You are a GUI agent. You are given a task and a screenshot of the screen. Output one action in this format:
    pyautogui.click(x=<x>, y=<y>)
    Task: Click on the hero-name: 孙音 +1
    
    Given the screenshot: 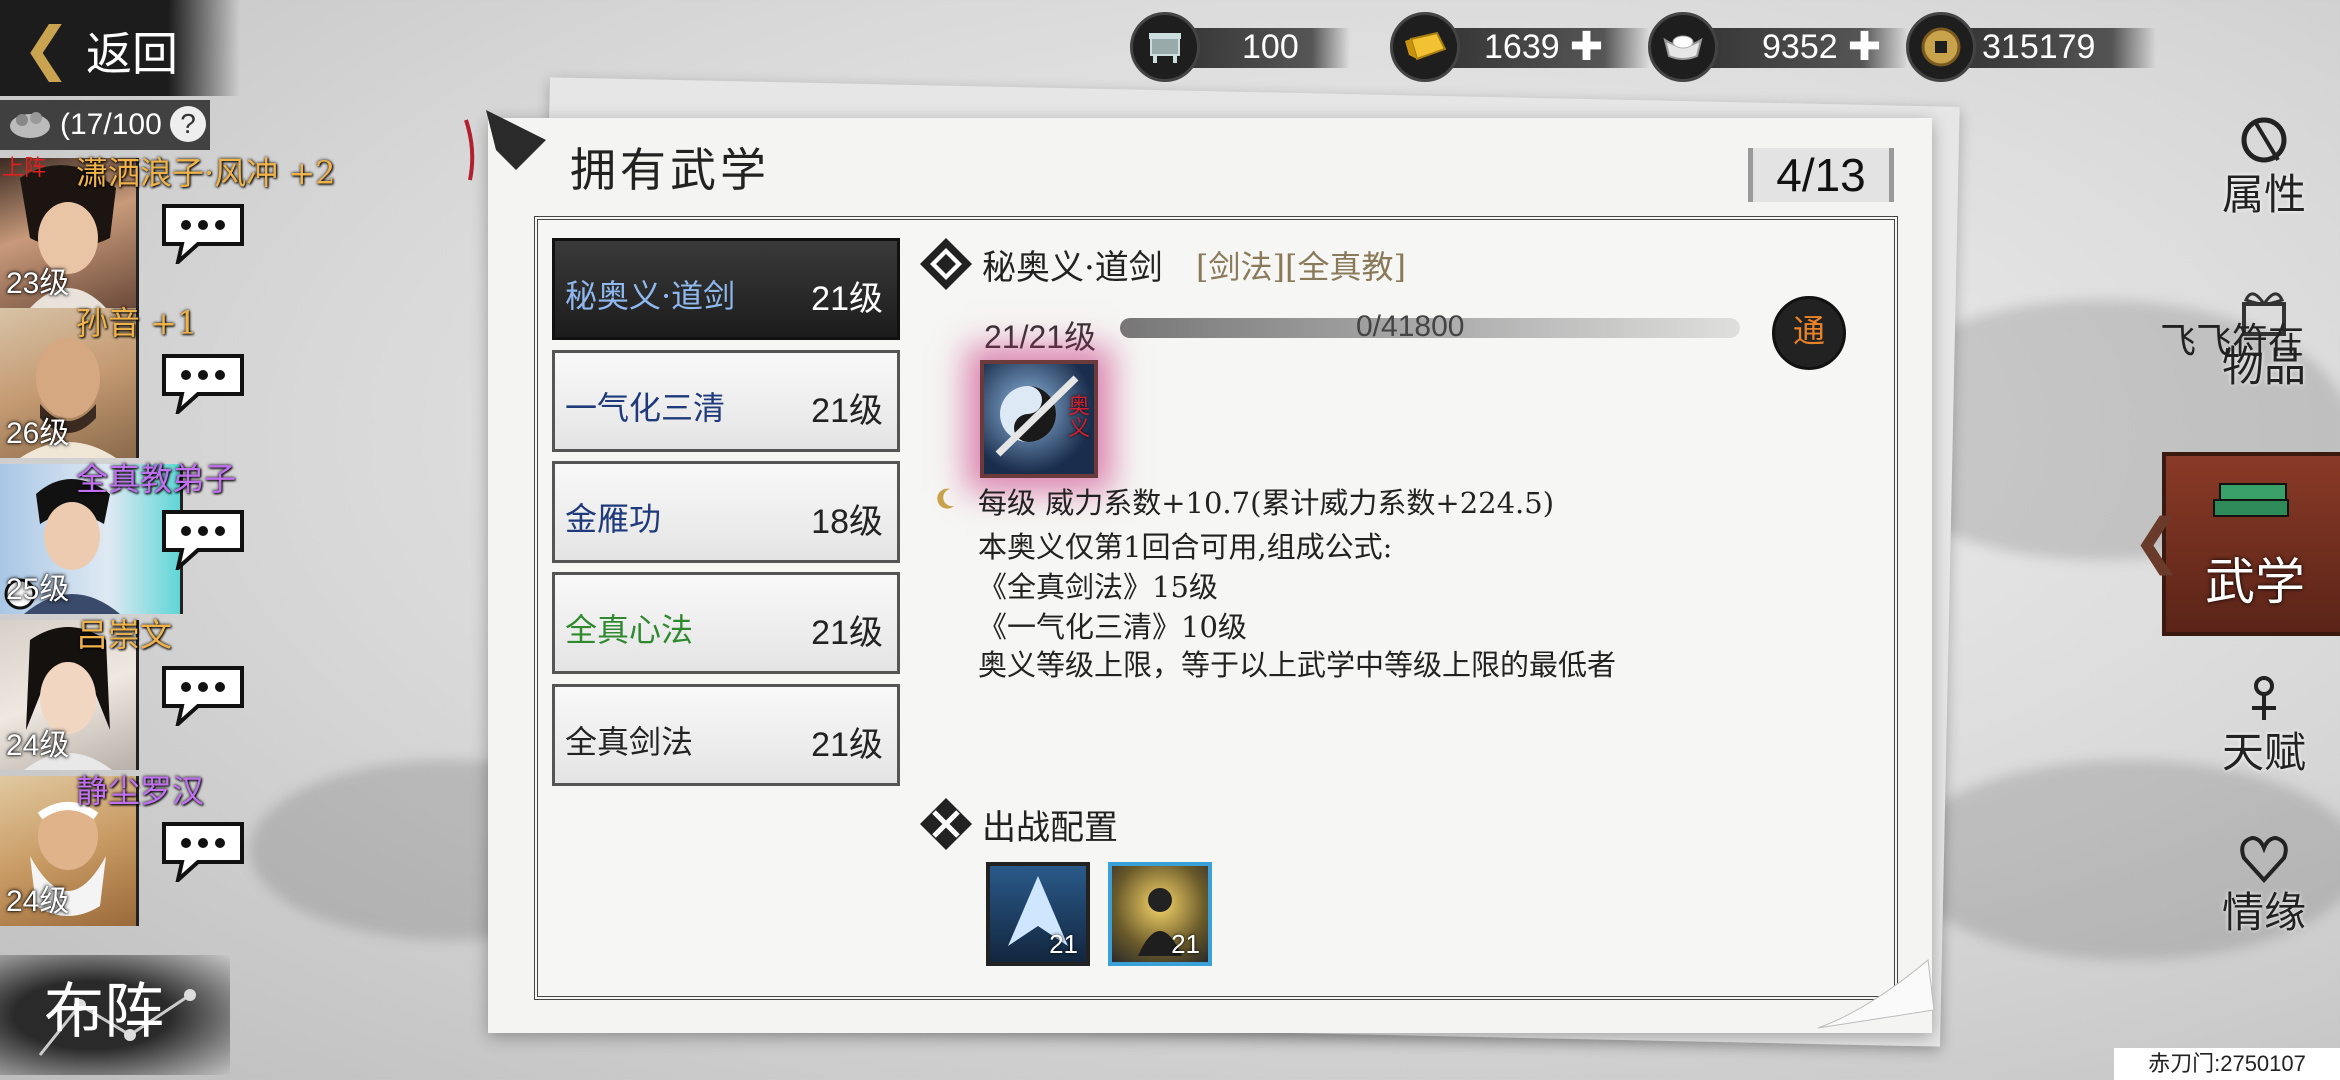 What is the action you would take?
    pyautogui.click(x=137, y=323)
    